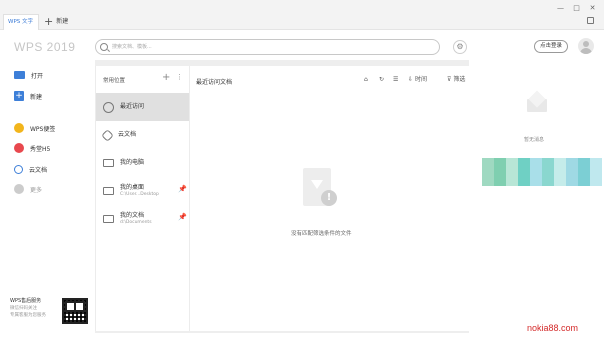  Describe the element at coordinates (321, 234) in the screenshot. I see `empty-state-text: 没有匹配筛选条件的文件` at that location.